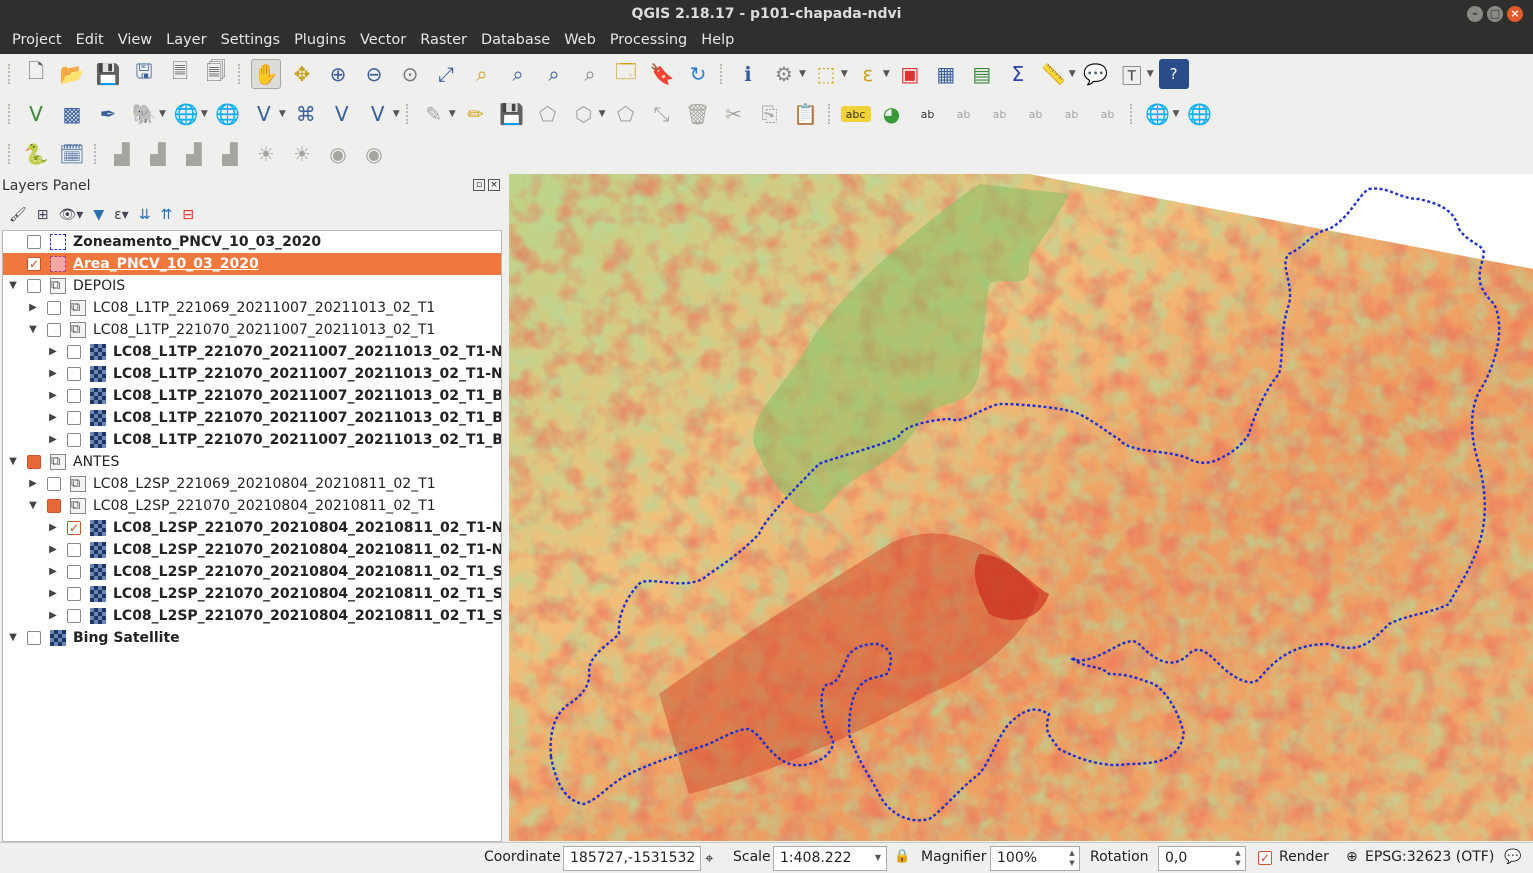  What do you see at coordinates (108, 114) in the screenshot?
I see `add-delimited-text-icon: ✒` at bounding box center [108, 114].